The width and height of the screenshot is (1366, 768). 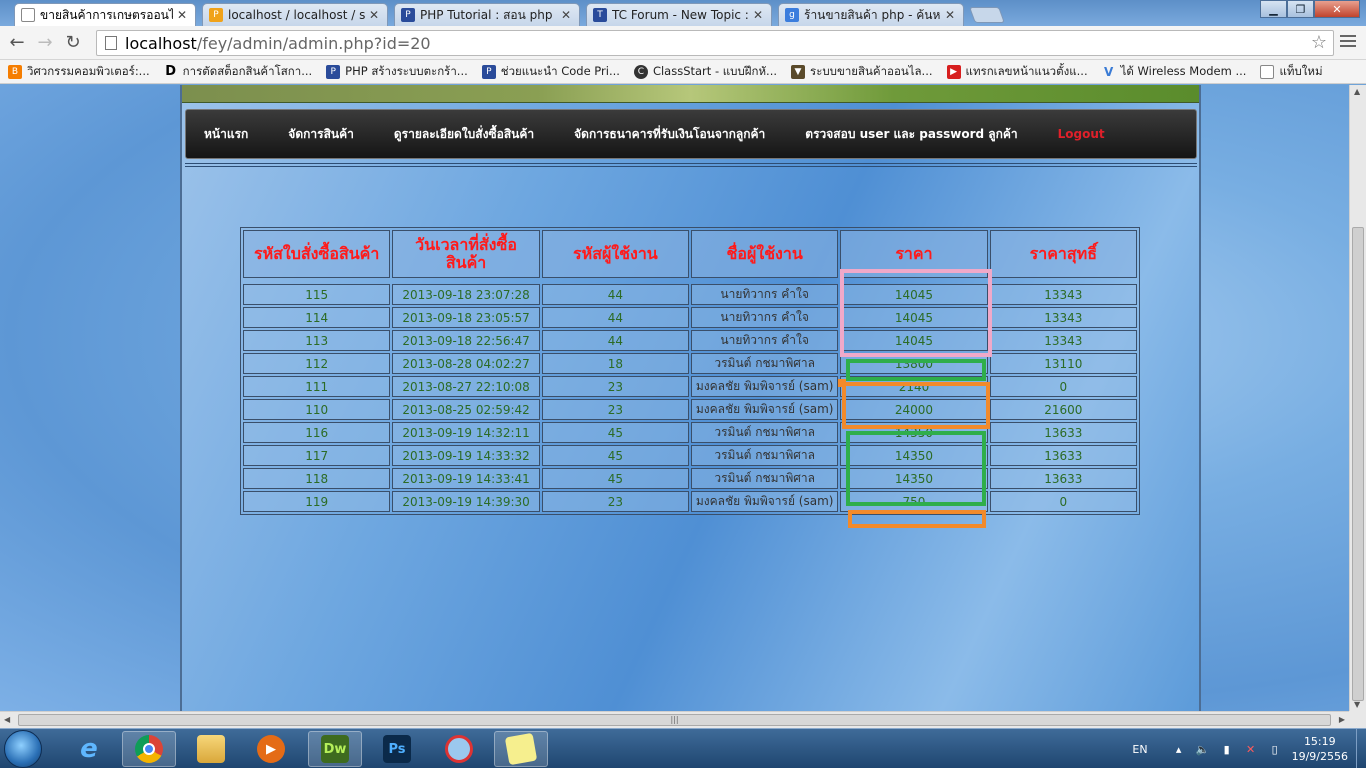 What do you see at coordinates (1063, 363) in the screenshot?
I see `cell-net-price: 13110` at bounding box center [1063, 363].